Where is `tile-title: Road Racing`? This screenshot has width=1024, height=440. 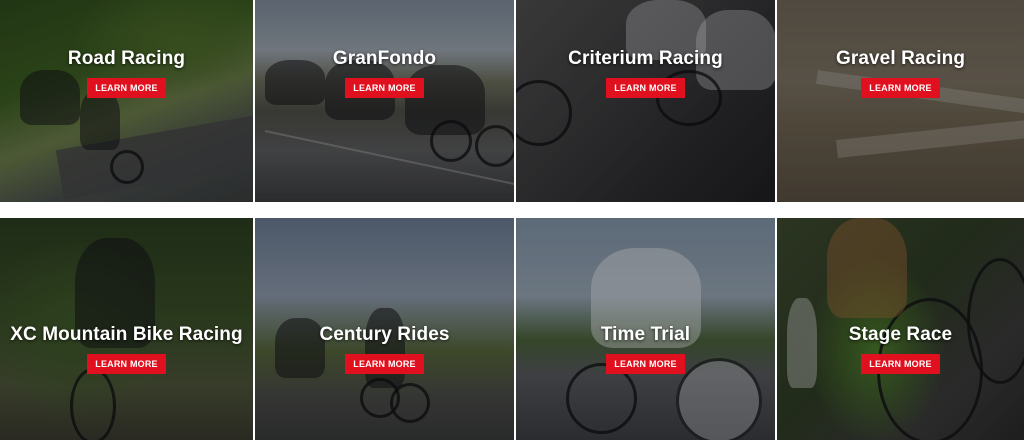 tile-title: Road Racing is located at coordinates (126, 58).